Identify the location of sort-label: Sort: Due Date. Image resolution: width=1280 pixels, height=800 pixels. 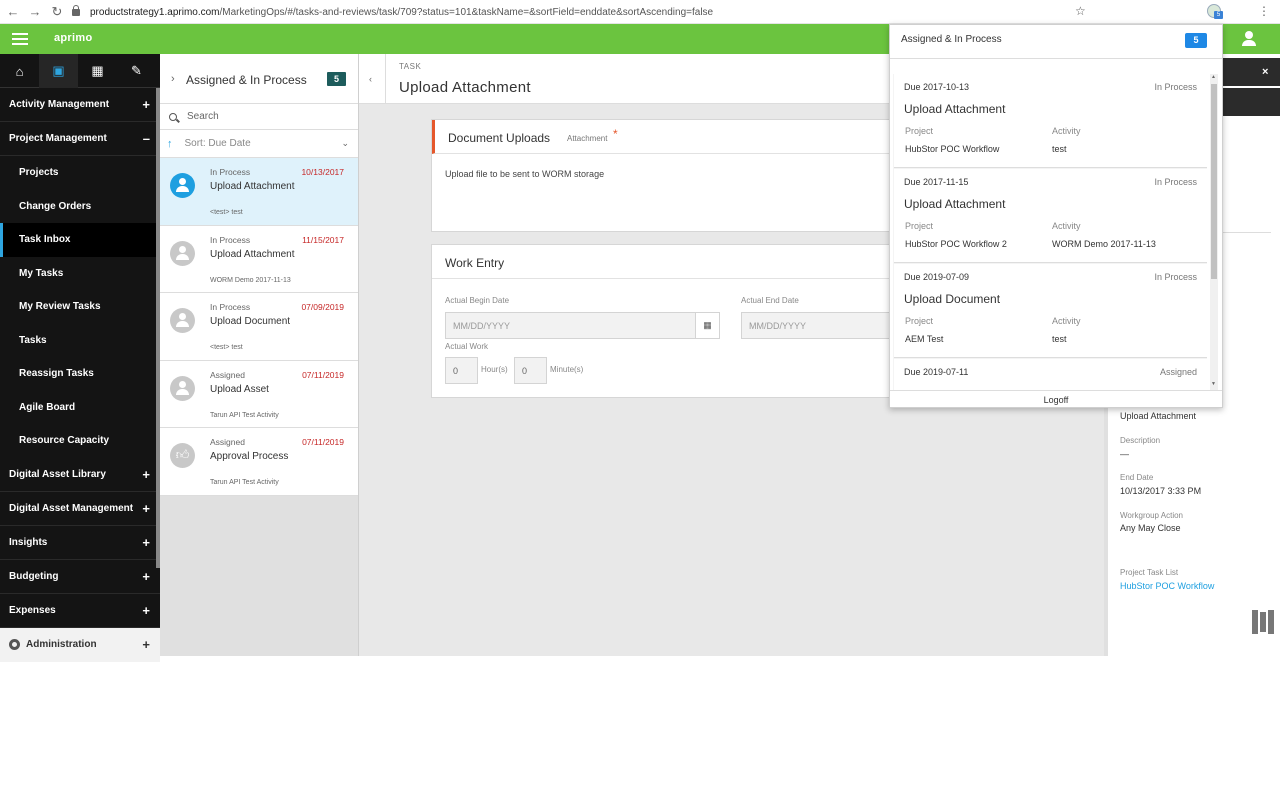
(217, 143).